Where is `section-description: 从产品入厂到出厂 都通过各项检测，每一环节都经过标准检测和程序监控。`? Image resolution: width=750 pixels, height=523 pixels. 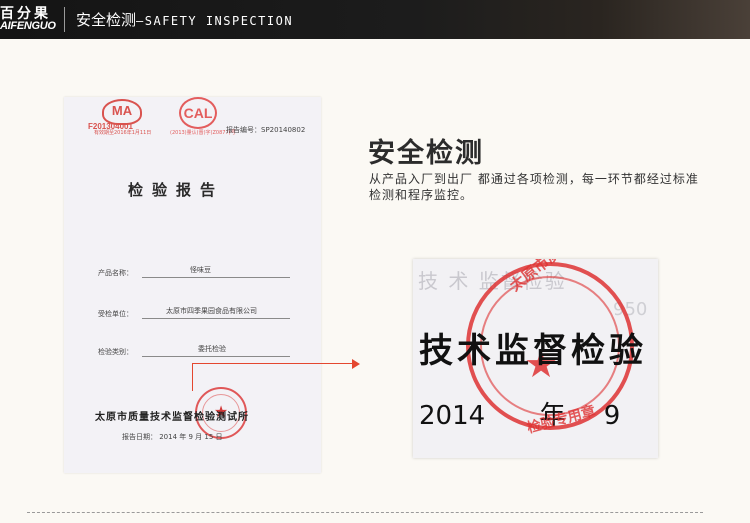
section-description: 从产品入厂到出厂 都通过各项检测，每一环节都经过标准检测和程序监控。 is located at coordinates (534, 187).